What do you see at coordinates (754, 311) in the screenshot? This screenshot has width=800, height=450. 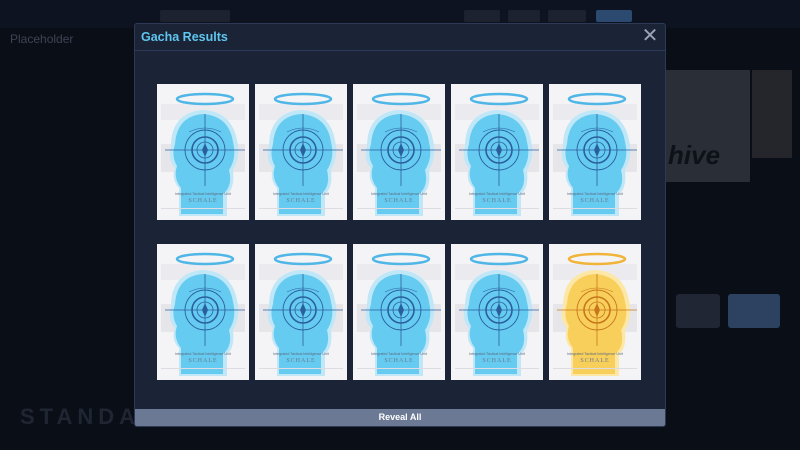 I see `background-option-box-active` at bounding box center [754, 311].